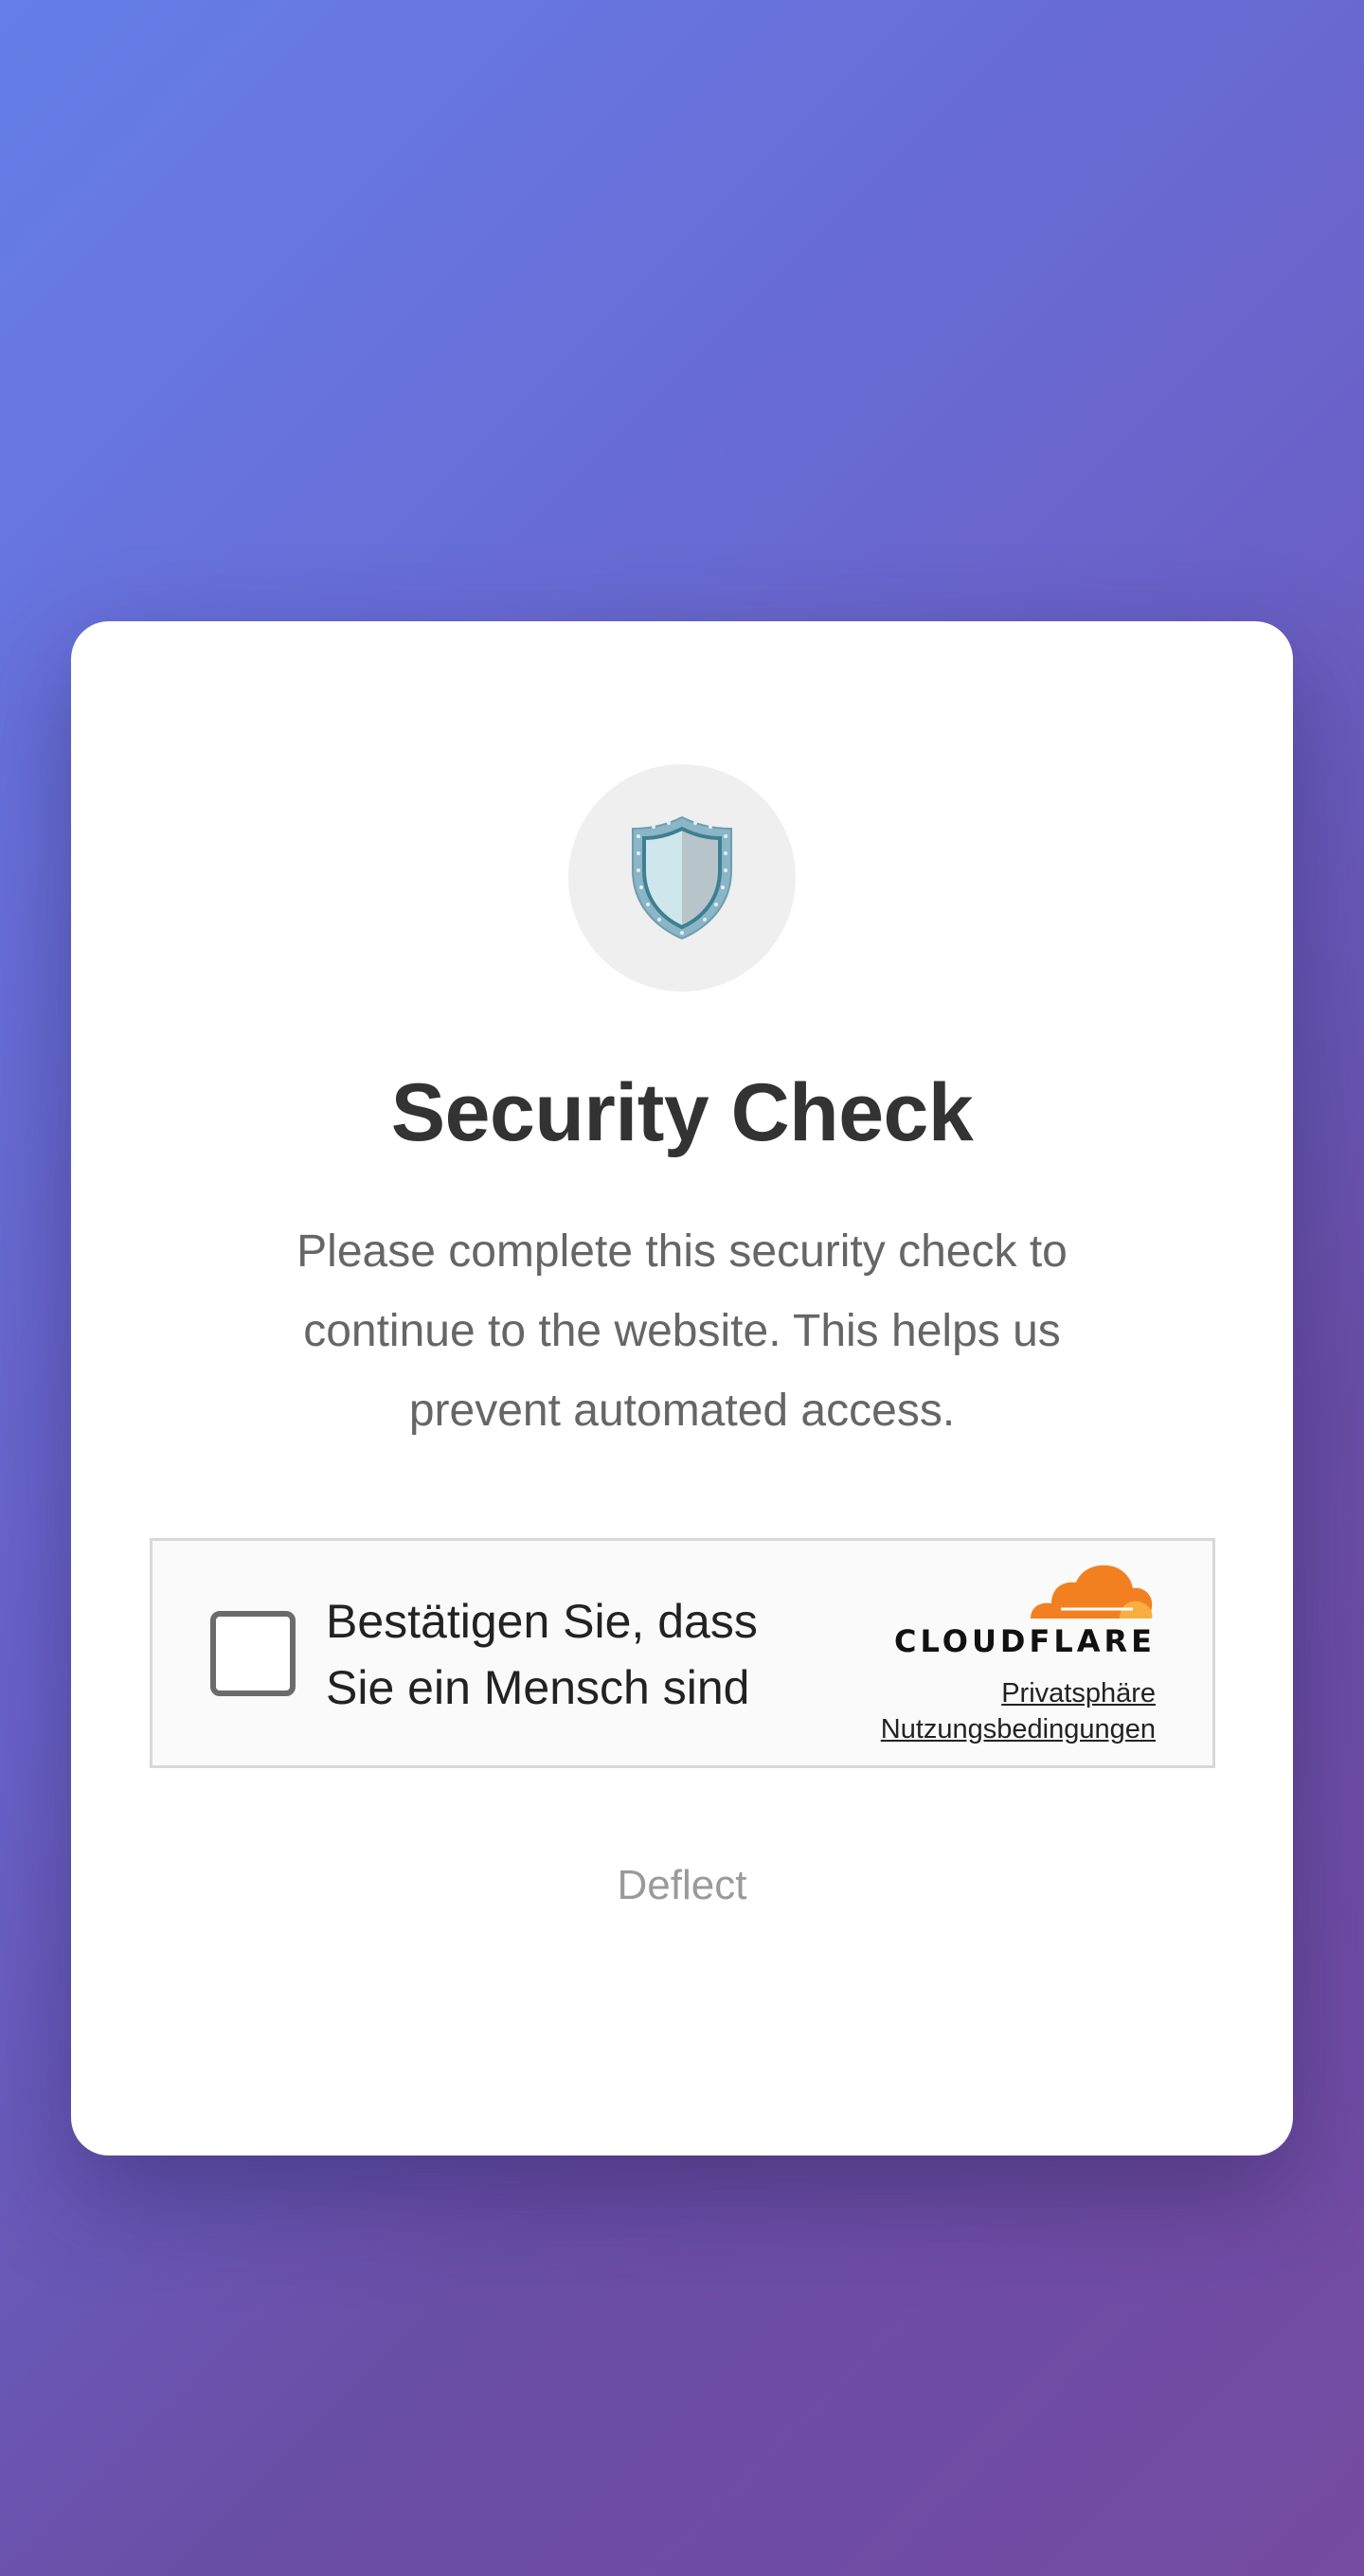 The image size is (1364, 2576). I want to click on page-title: Security Check, so click(682, 1112).